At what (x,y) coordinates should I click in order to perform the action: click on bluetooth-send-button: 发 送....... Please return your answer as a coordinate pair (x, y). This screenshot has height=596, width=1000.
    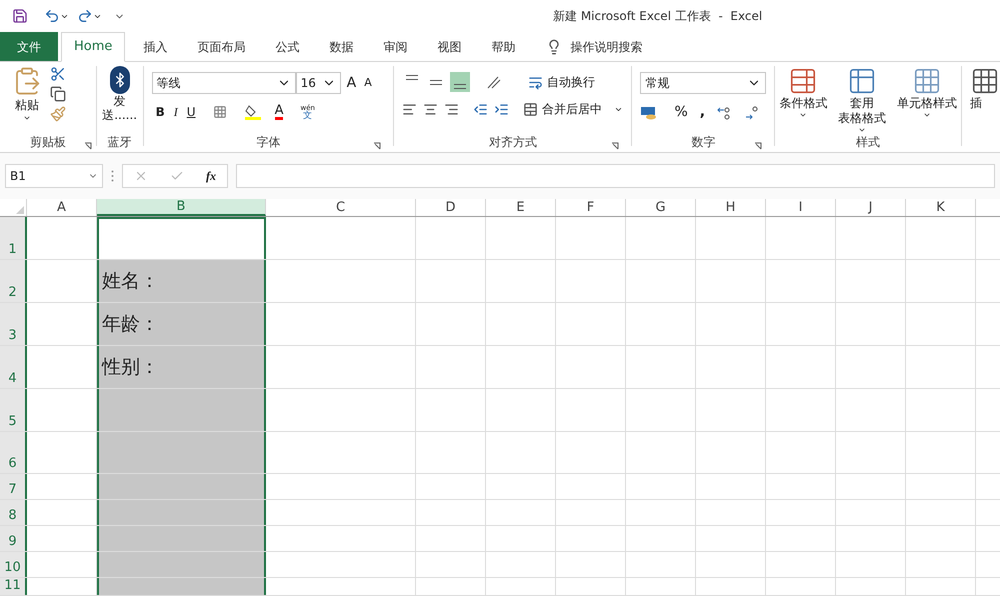
    Looking at the image, I should click on (120, 94).